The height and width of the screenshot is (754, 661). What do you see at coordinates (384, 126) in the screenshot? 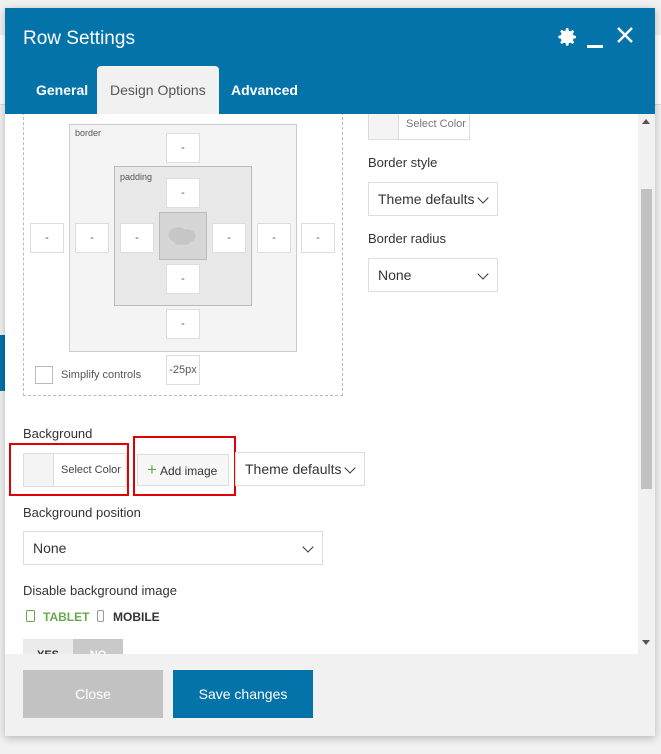
I see `border-color-swatch` at bounding box center [384, 126].